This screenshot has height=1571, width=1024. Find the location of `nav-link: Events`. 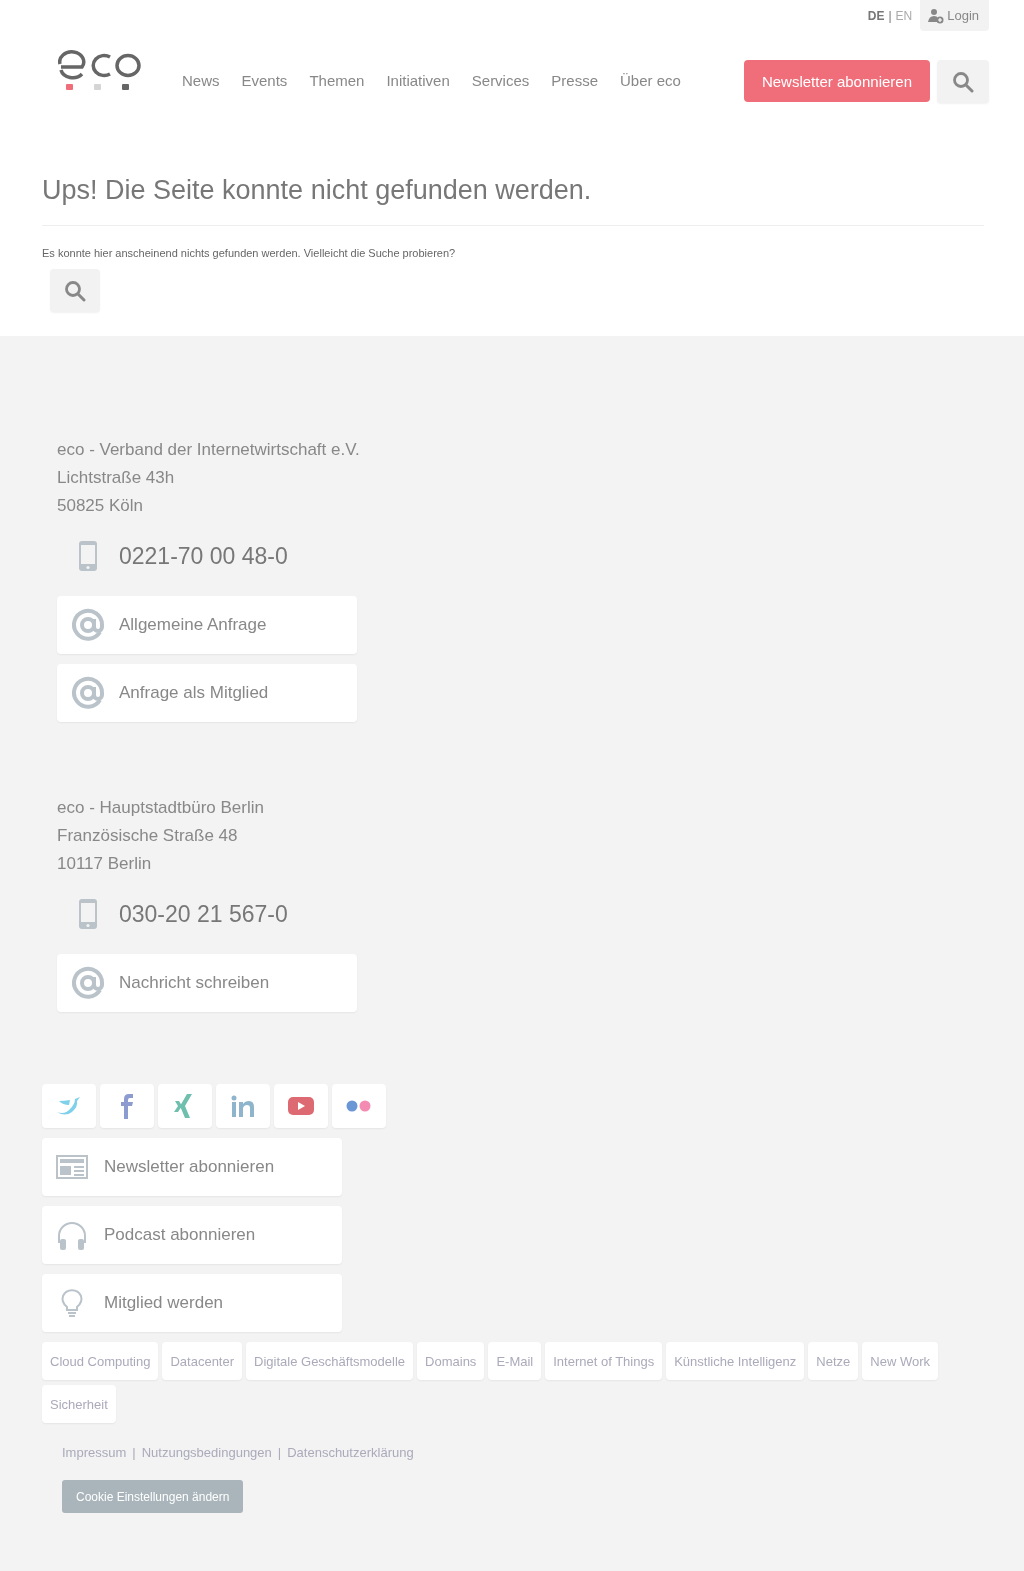

nav-link: Events is located at coordinates (264, 80).